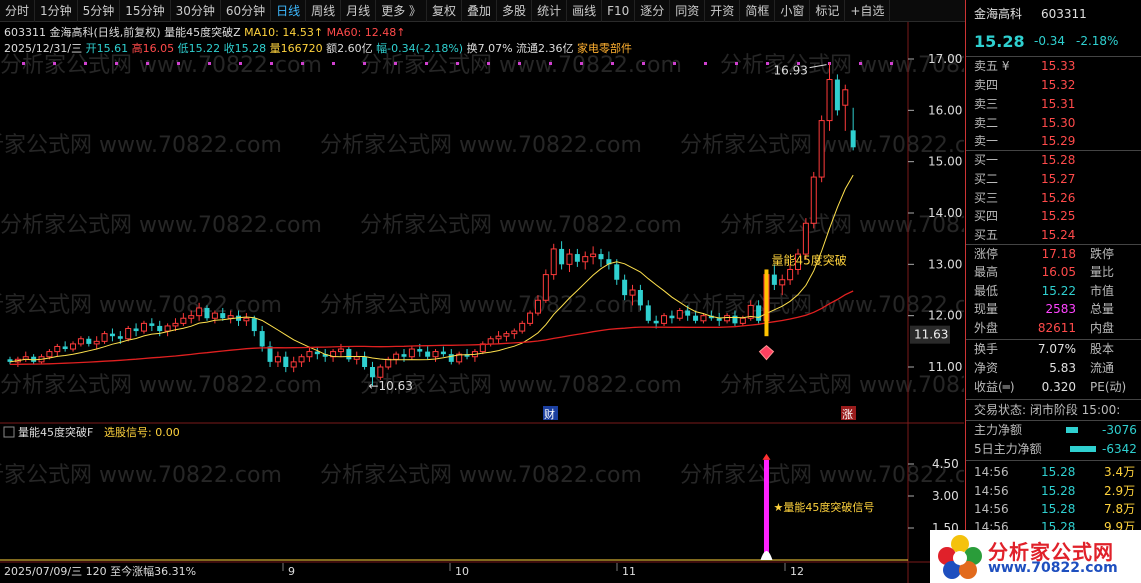  I want to click on ask-price: 15.32, so click(1058, 85).